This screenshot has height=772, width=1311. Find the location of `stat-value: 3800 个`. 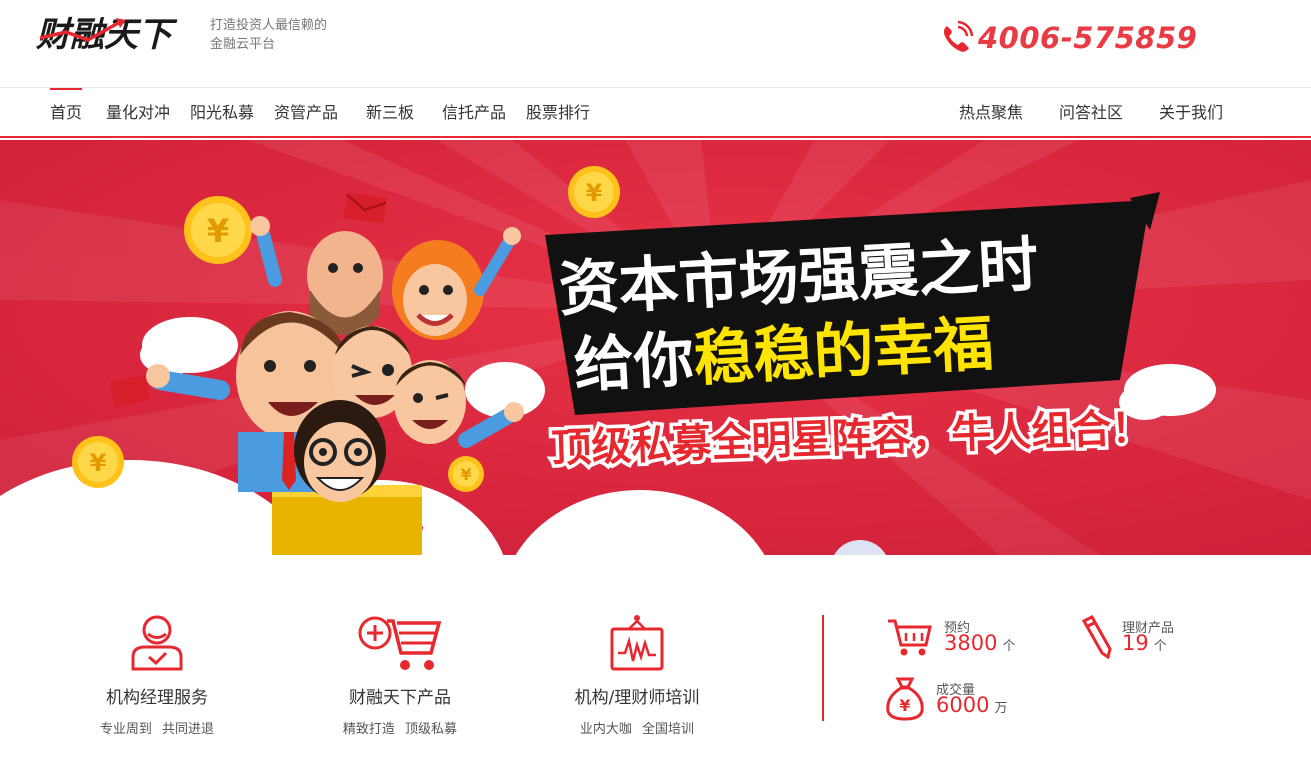

stat-value: 3800 个 is located at coordinates (979, 643).